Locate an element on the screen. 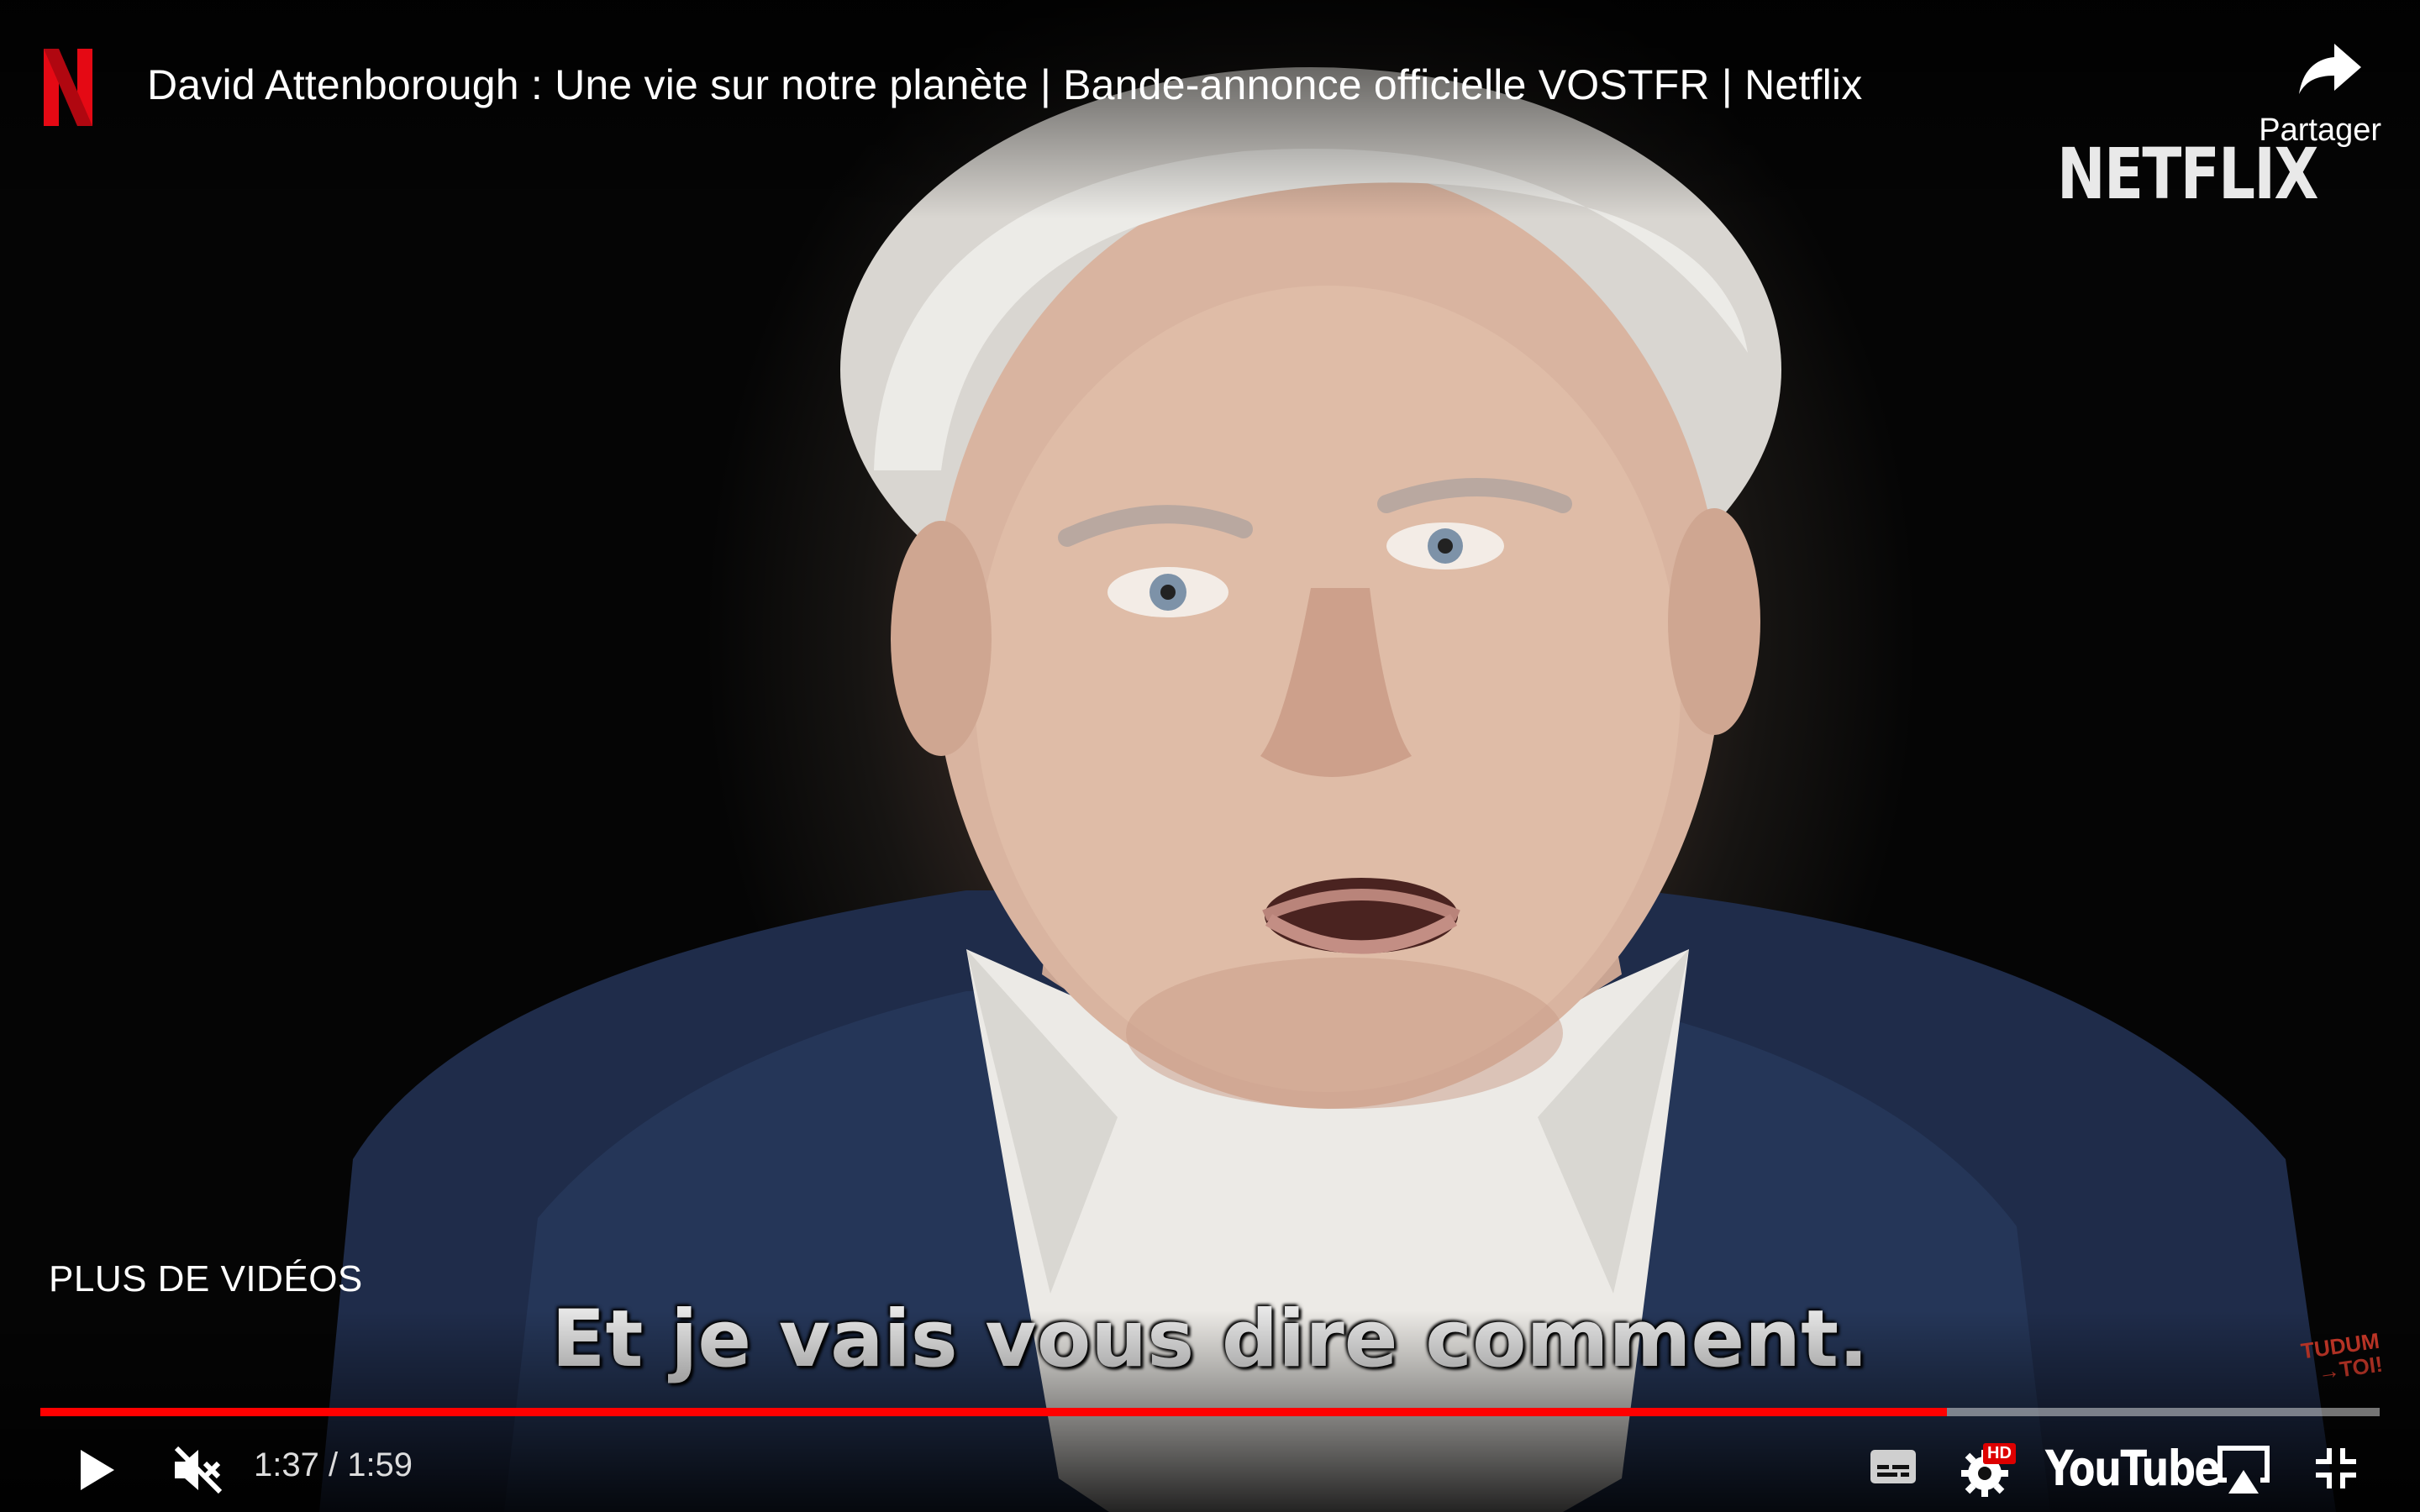 The image size is (2420, 1512). control-bar: 1:37 / 1:59 HD YouTube is located at coordinates (1210, 1470).